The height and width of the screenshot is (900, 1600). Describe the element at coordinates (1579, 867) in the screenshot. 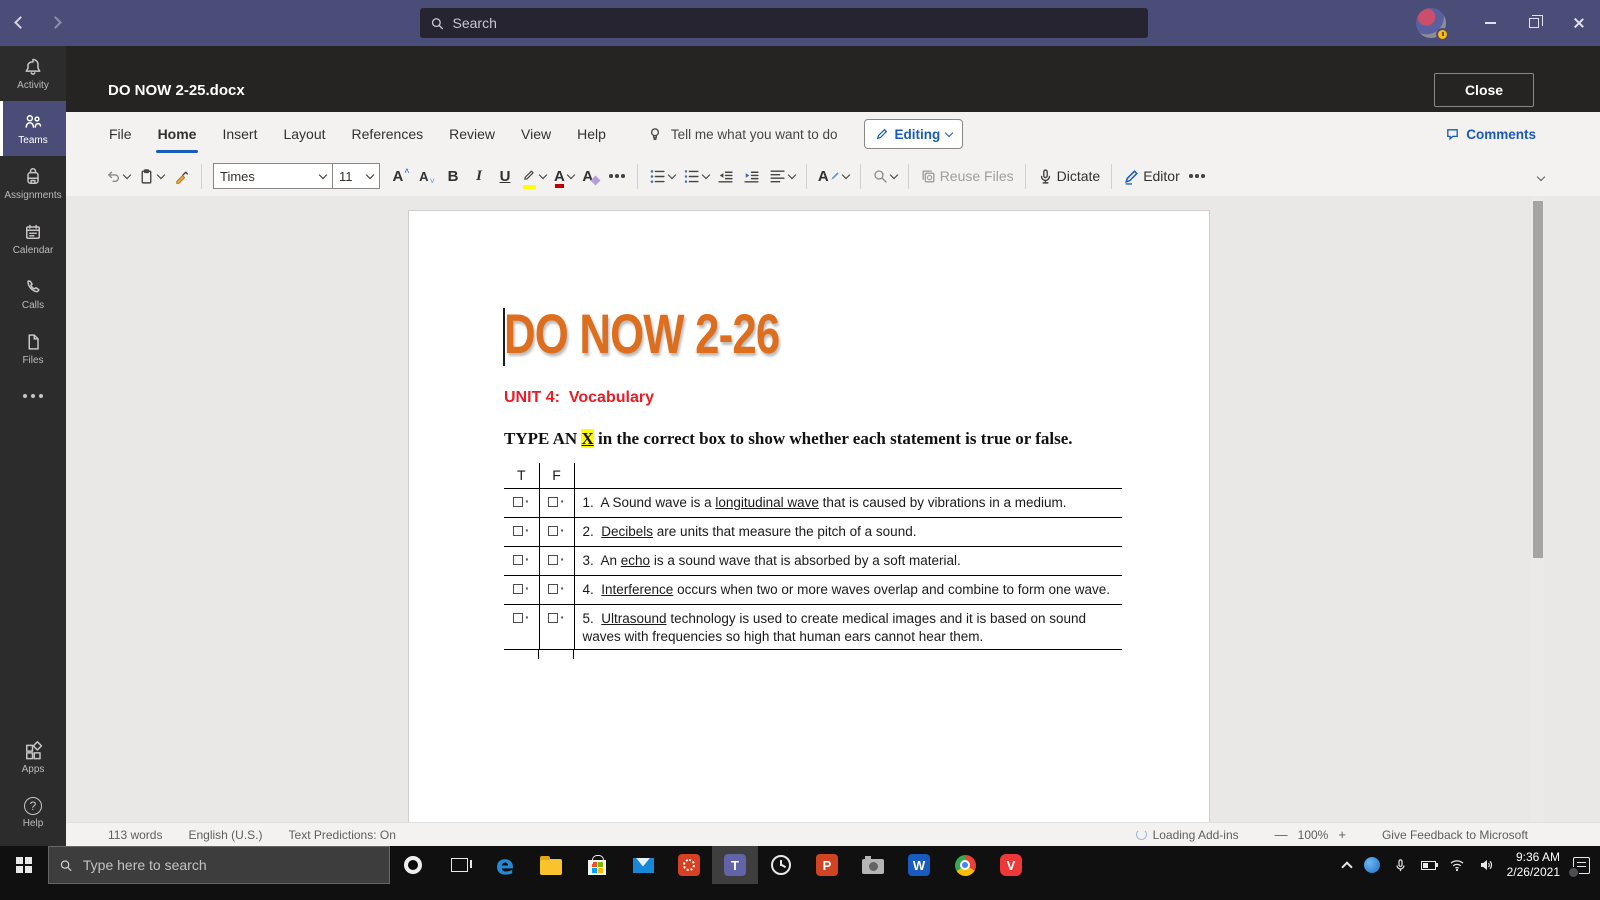

I see `action-center-icon` at that location.